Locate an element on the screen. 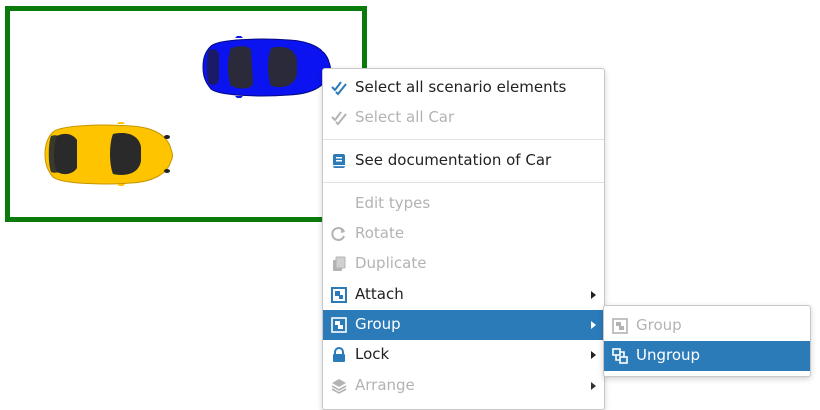 The height and width of the screenshot is (410, 820). lock-icon is located at coordinates (339, 354).